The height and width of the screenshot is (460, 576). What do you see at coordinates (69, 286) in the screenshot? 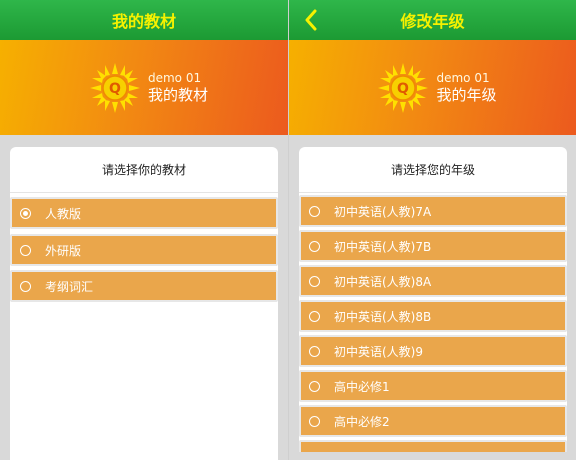
I see `option-label: 考纲词汇` at bounding box center [69, 286].